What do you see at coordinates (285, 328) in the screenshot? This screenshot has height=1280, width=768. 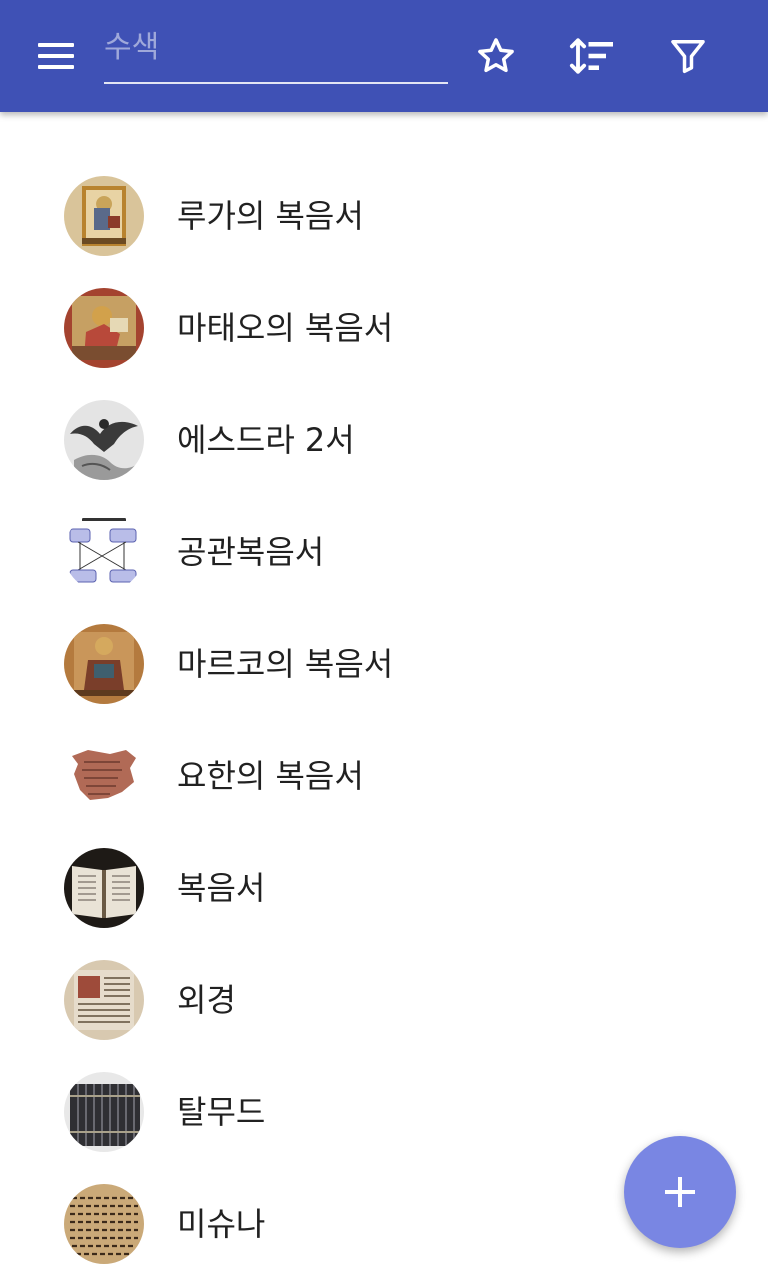 I see `list-item-title: 마태오의 복음서` at bounding box center [285, 328].